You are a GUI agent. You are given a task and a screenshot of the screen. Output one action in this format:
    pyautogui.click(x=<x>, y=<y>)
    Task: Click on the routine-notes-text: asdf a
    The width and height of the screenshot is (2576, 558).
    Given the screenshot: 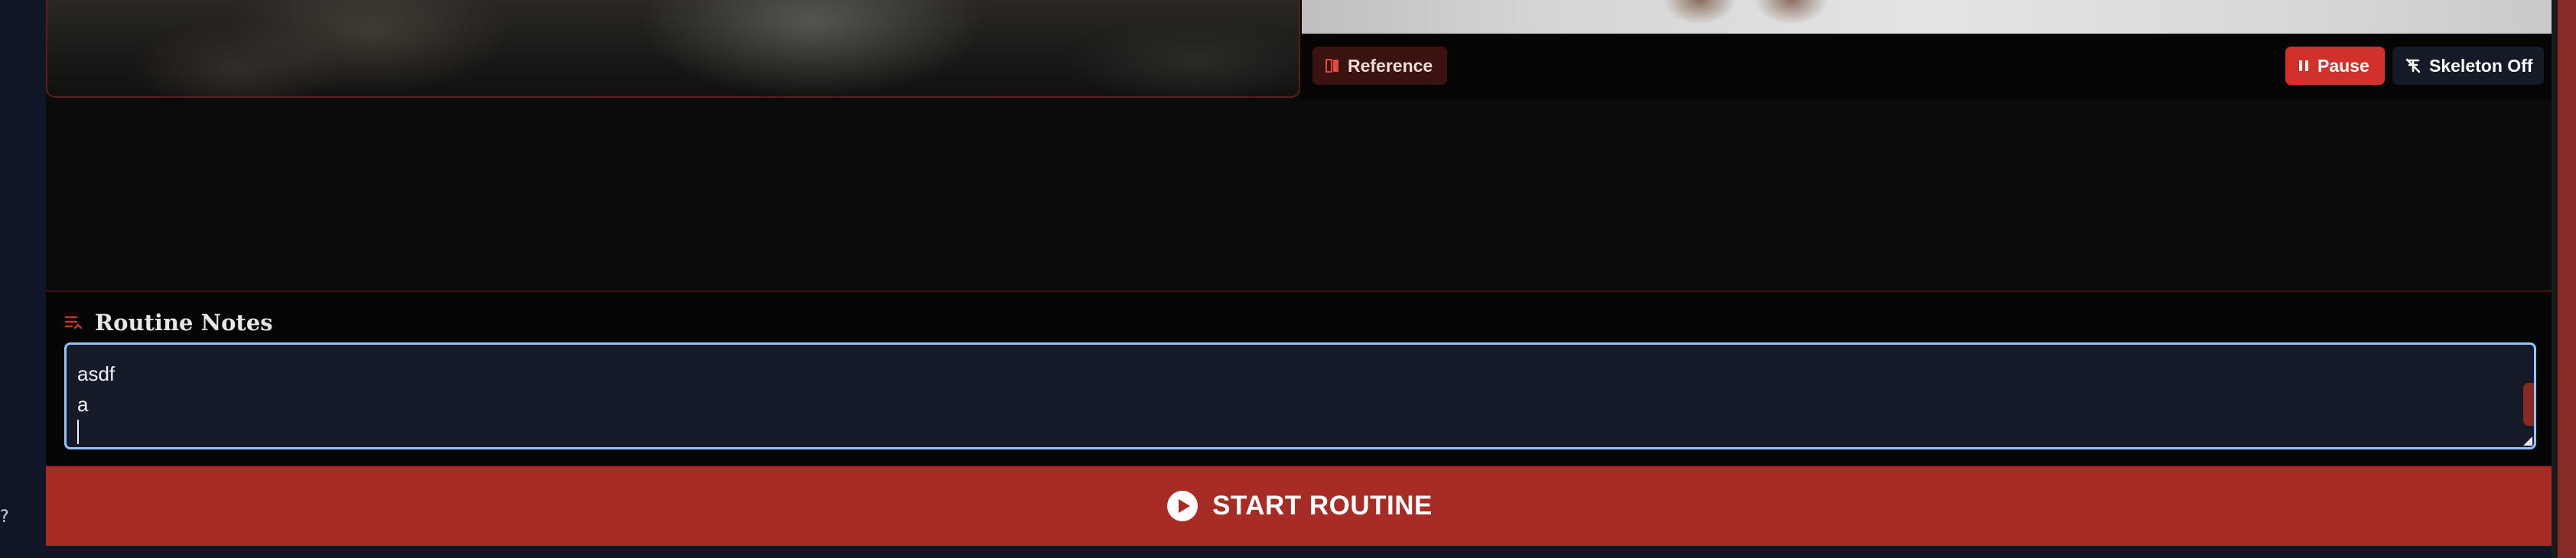 What is the action you would take?
    pyautogui.click(x=96, y=389)
    